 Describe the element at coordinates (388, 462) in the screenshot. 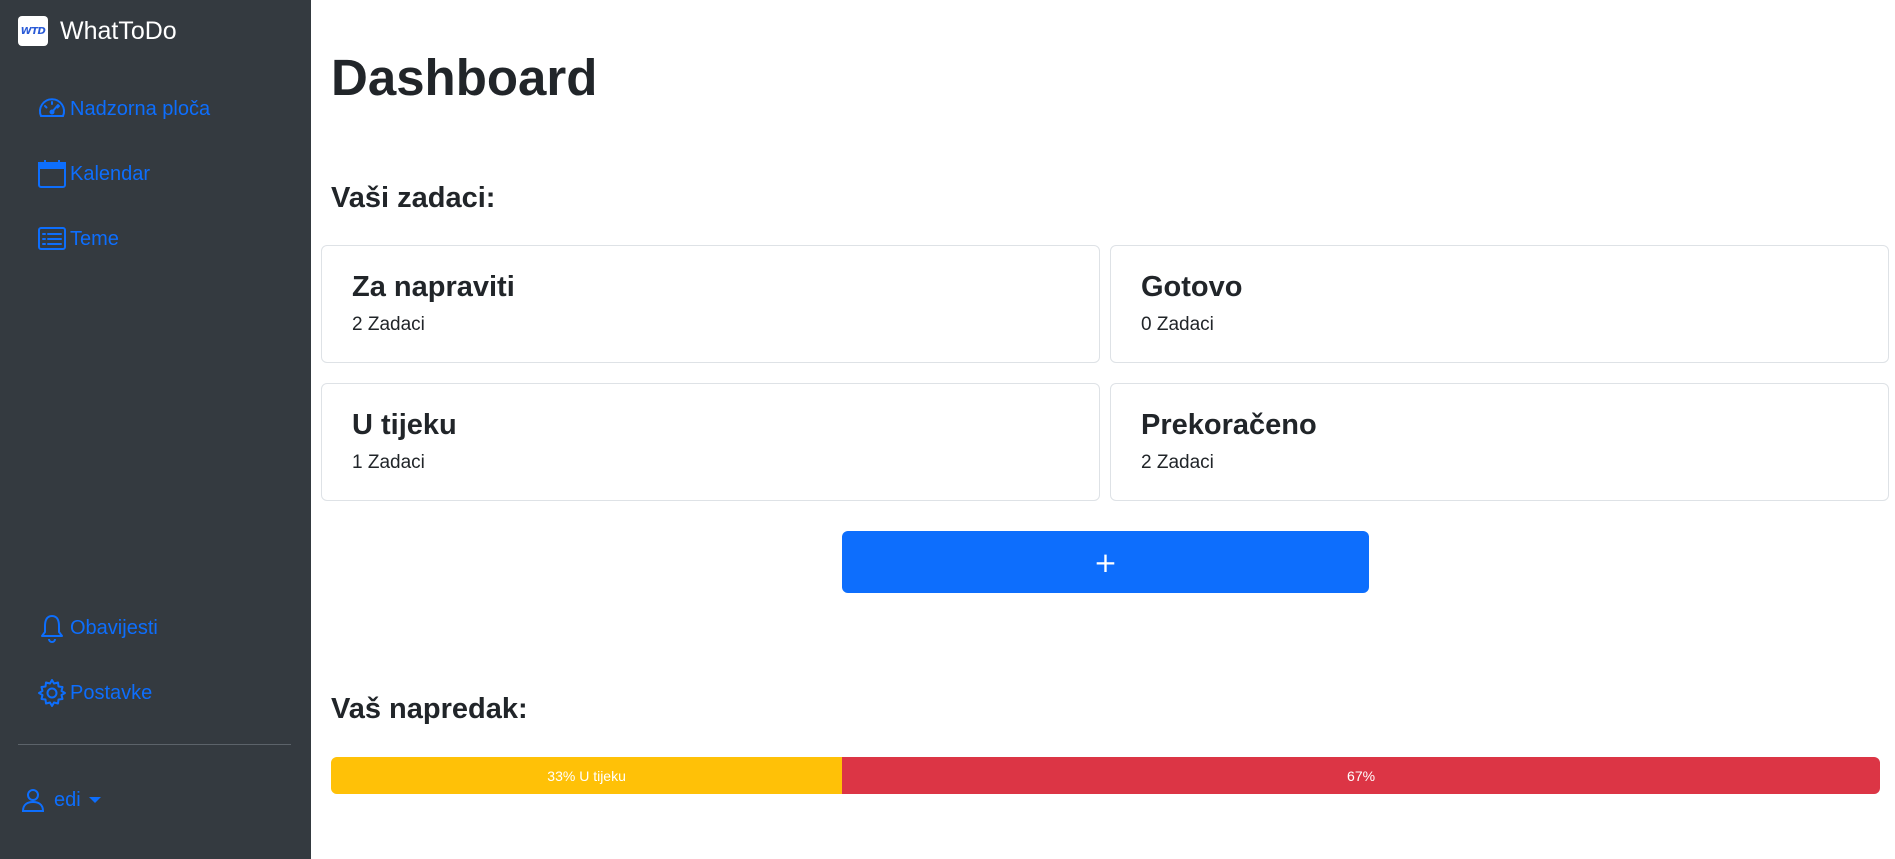

I see `card-count: 1 Zadaci` at that location.